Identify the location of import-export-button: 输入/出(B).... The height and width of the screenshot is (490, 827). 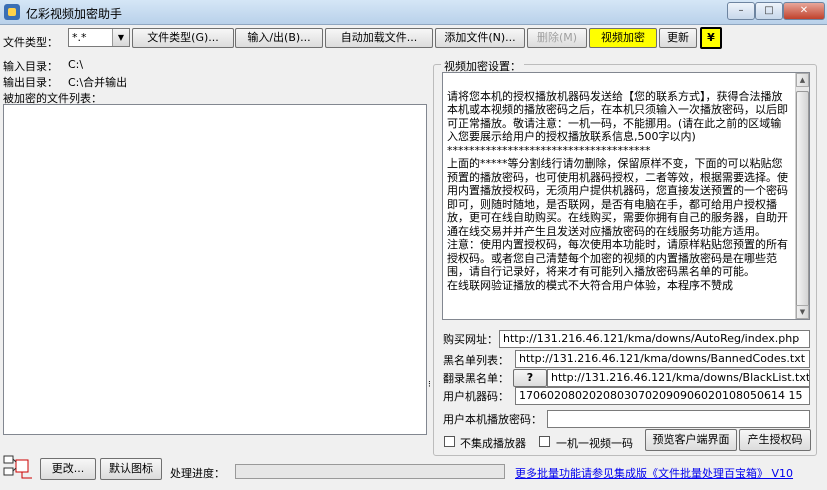
(279, 38).